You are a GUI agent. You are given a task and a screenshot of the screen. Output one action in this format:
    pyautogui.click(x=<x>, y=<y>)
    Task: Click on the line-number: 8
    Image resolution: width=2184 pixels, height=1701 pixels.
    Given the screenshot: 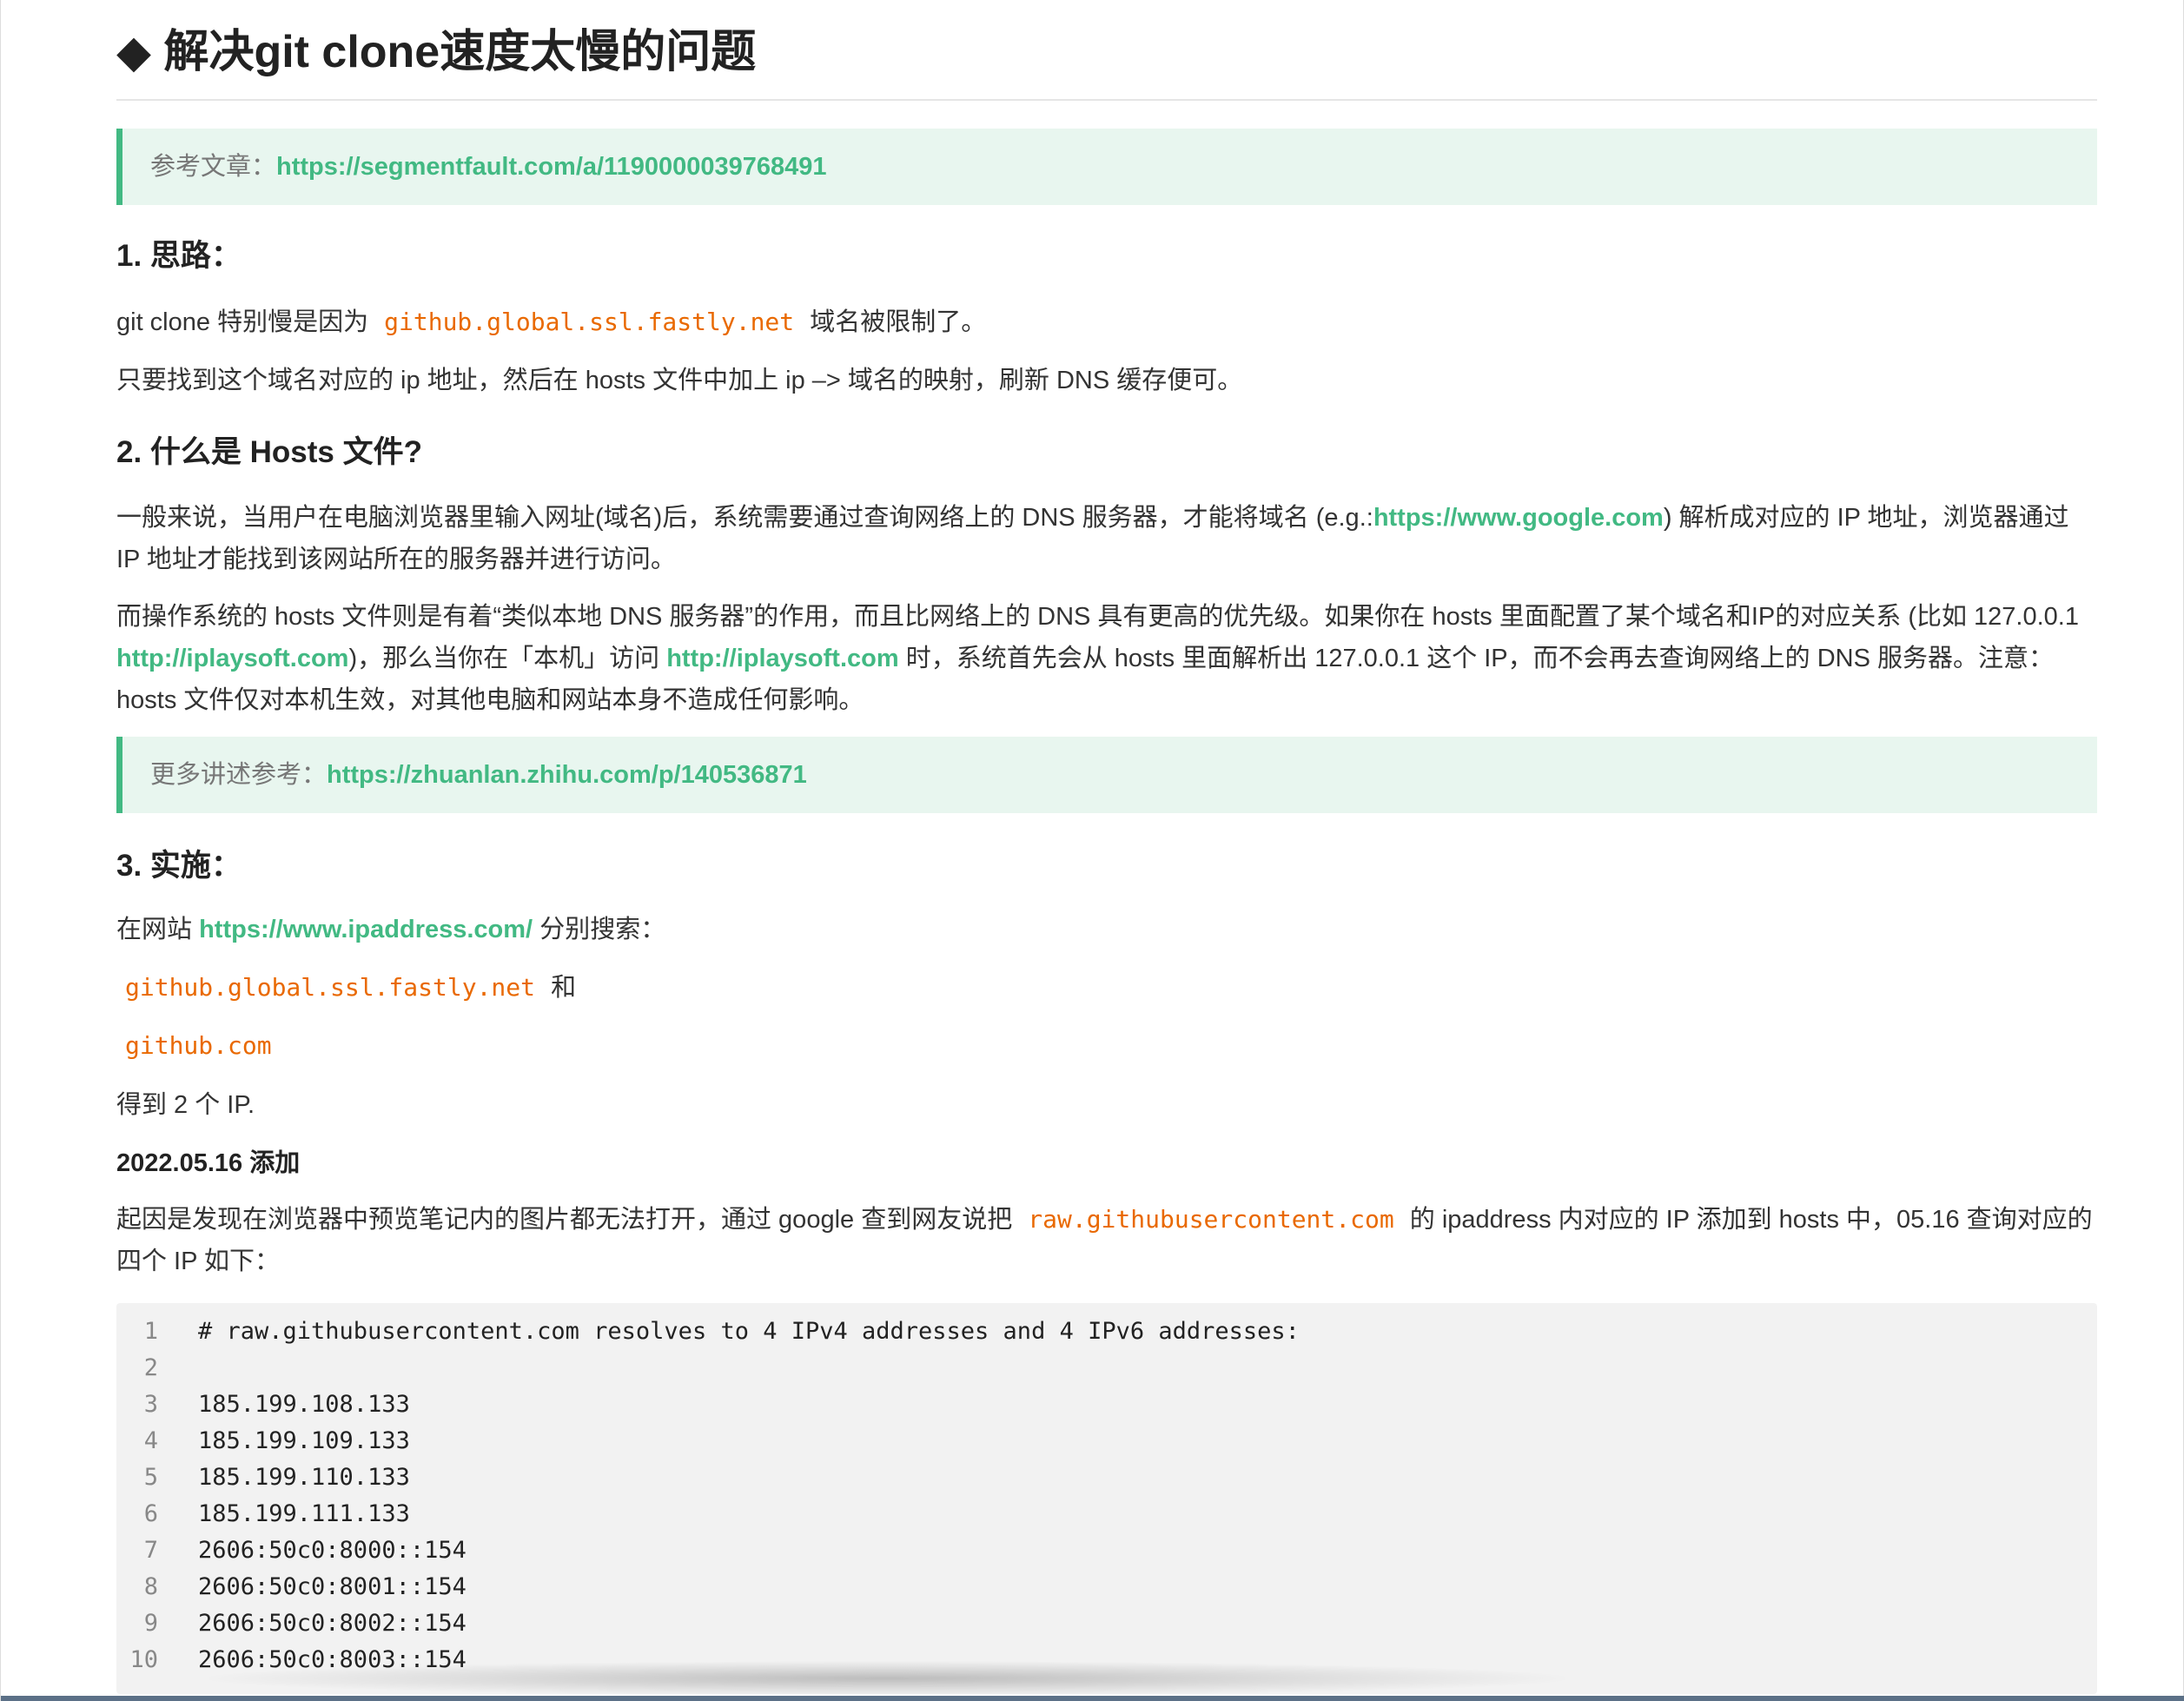 What is the action you would take?
    pyautogui.click(x=150, y=1586)
    